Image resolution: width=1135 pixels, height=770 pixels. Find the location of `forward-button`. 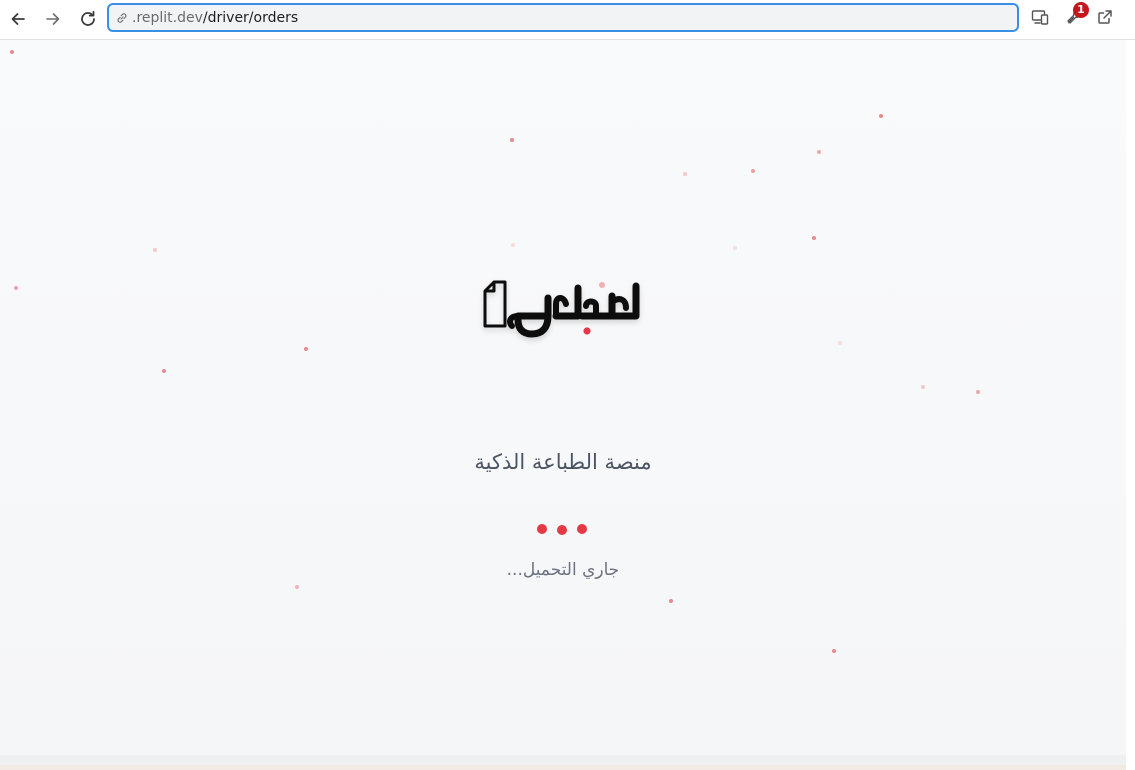

forward-button is located at coordinates (53, 19).